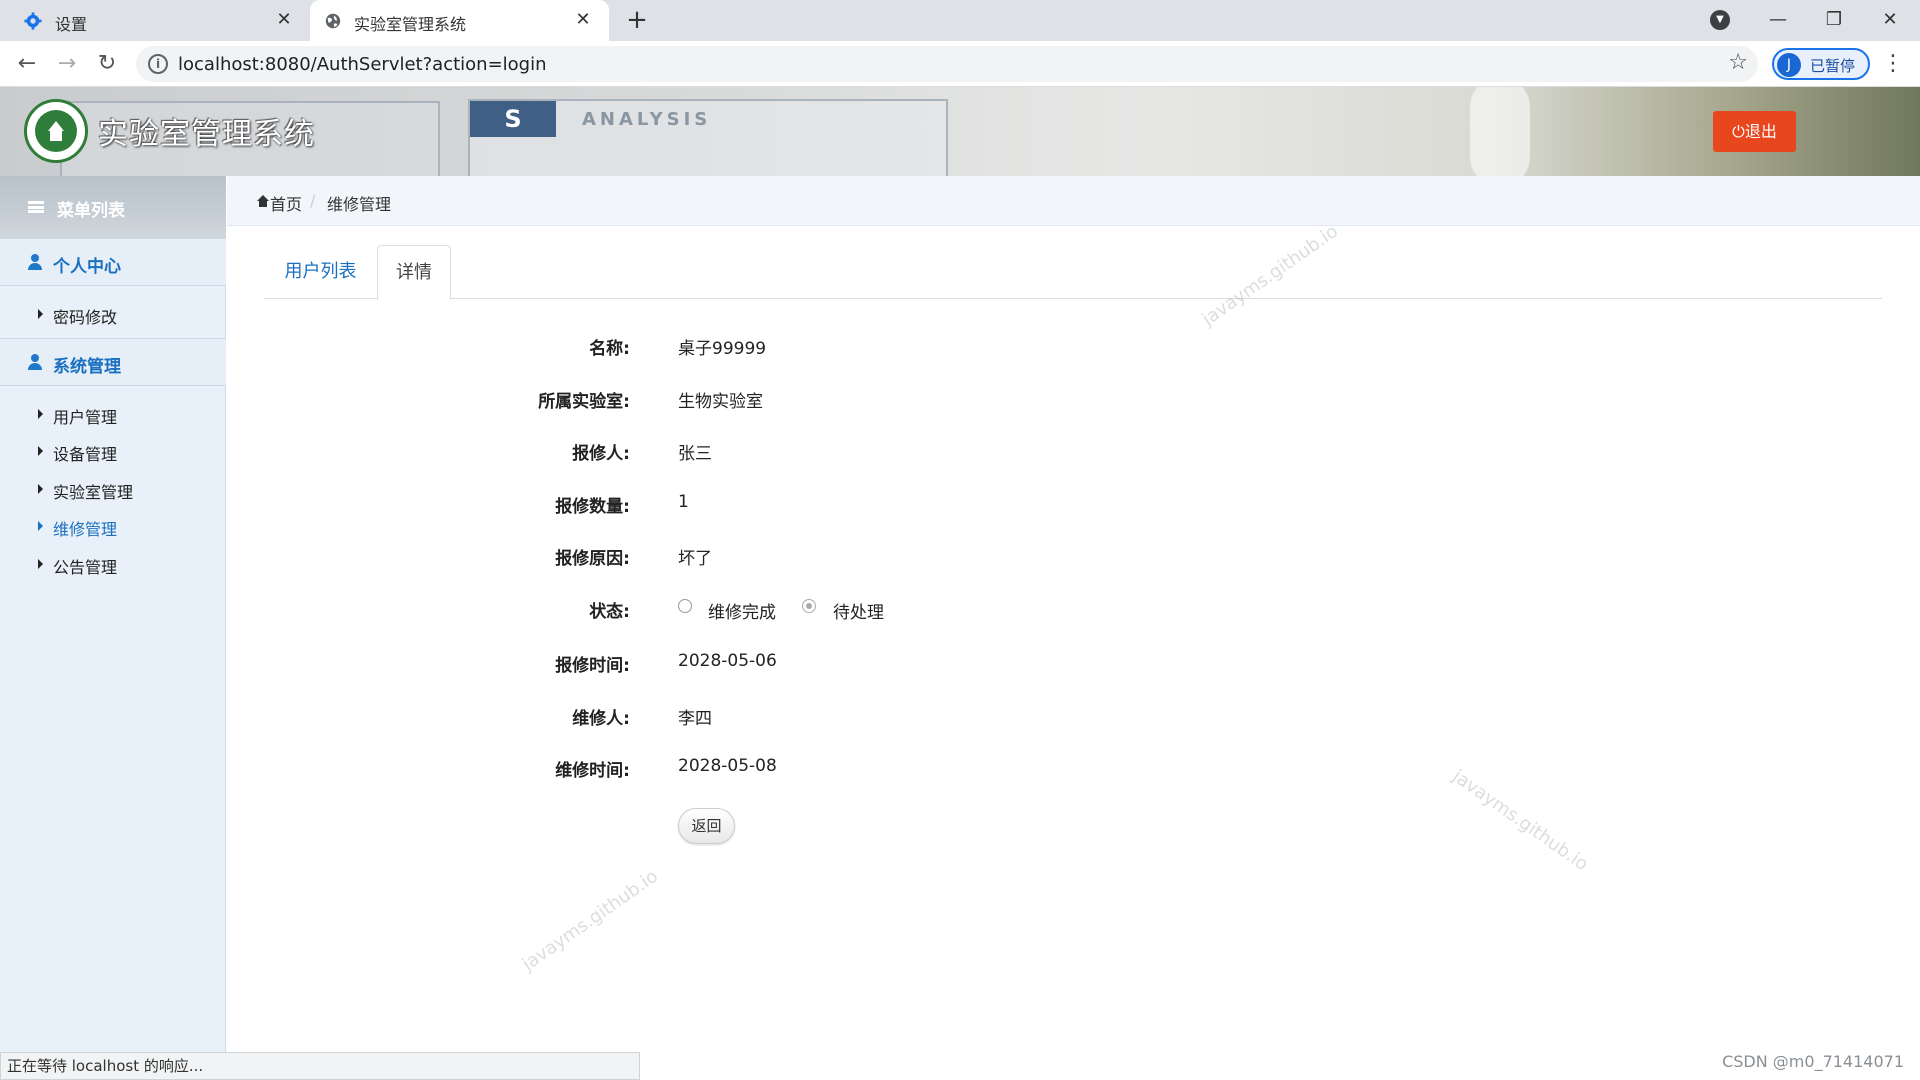 The width and height of the screenshot is (1920, 1080). Describe the element at coordinates (85, 529) in the screenshot. I see `sidebar-item-label: 维修管理` at that location.